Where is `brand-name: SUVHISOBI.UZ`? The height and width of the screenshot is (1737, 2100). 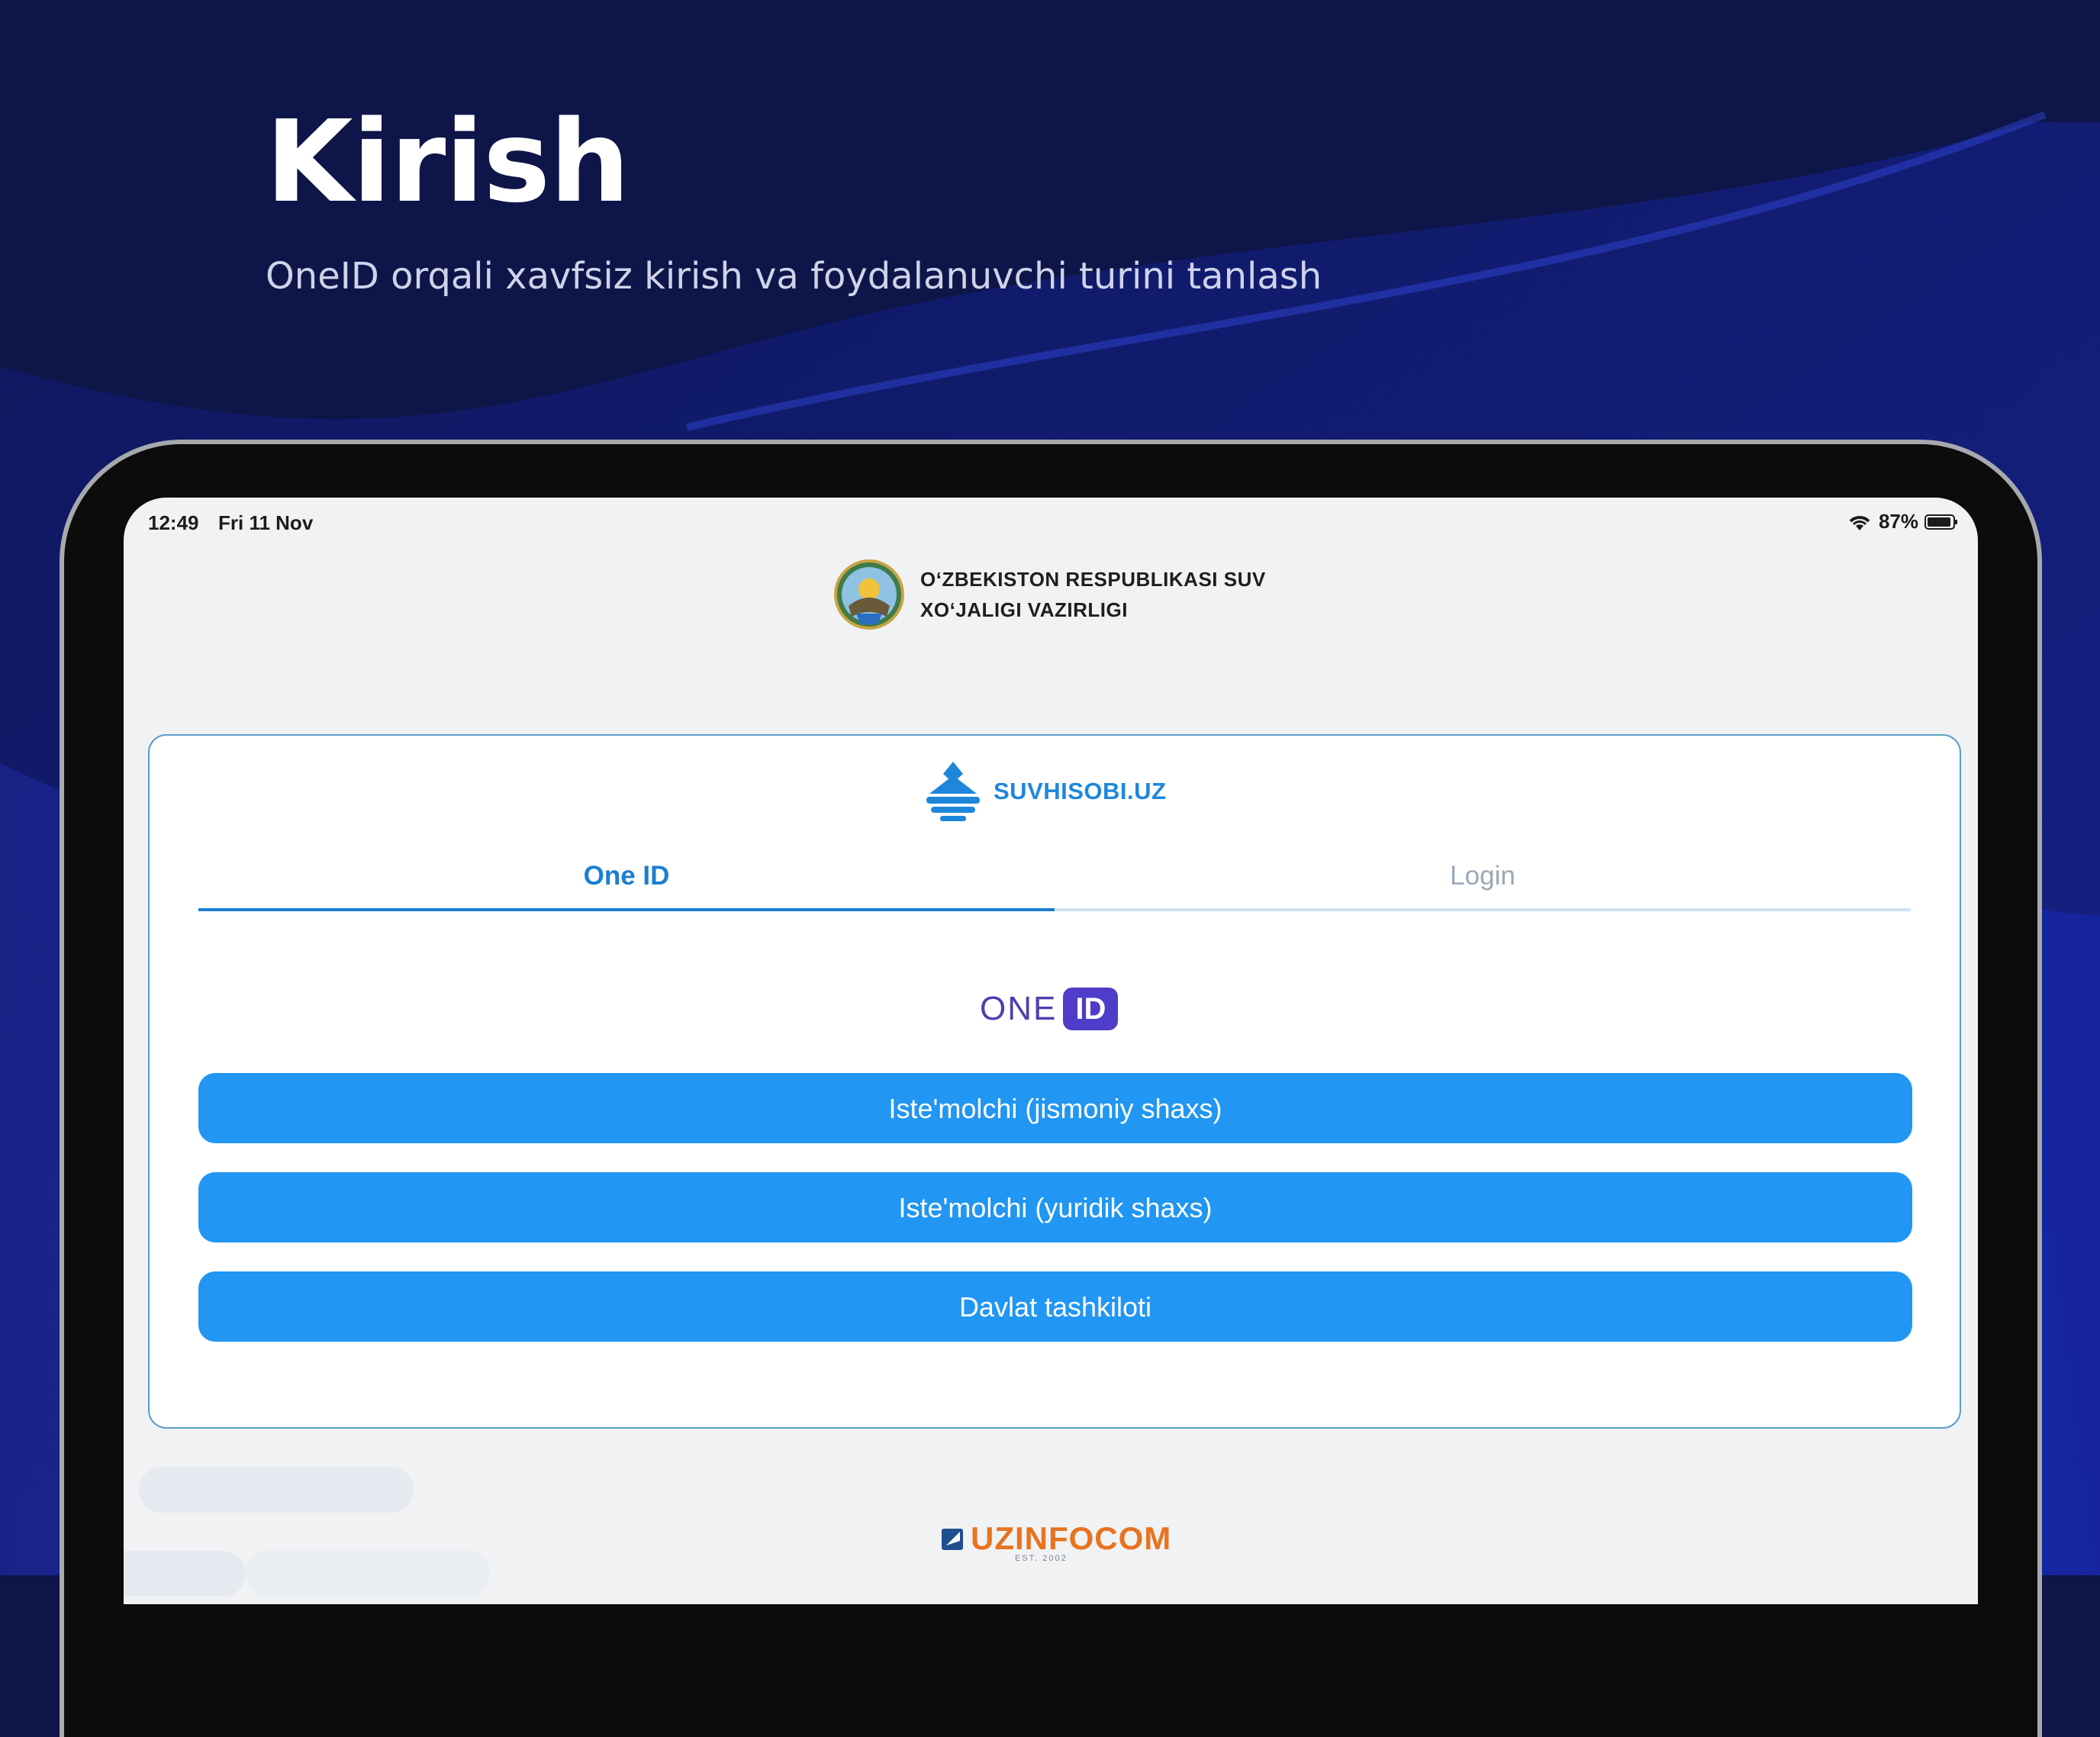
brand-name: SUVHISOBI.UZ is located at coordinates (1081, 791).